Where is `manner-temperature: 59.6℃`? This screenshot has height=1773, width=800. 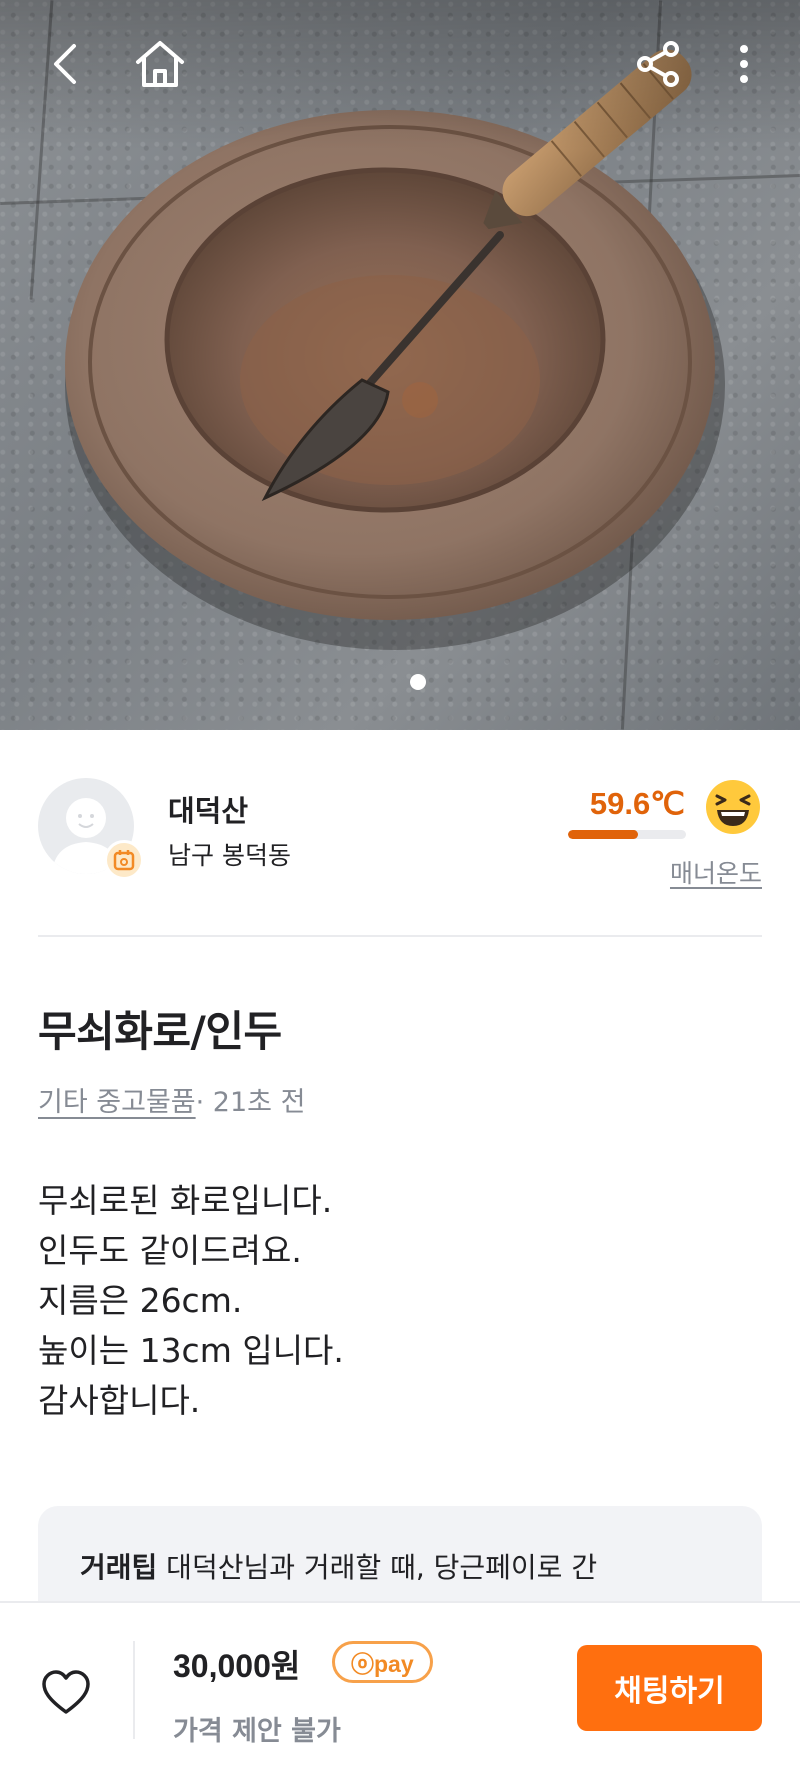
manner-temperature: 59.6℃ is located at coordinates (637, 803).